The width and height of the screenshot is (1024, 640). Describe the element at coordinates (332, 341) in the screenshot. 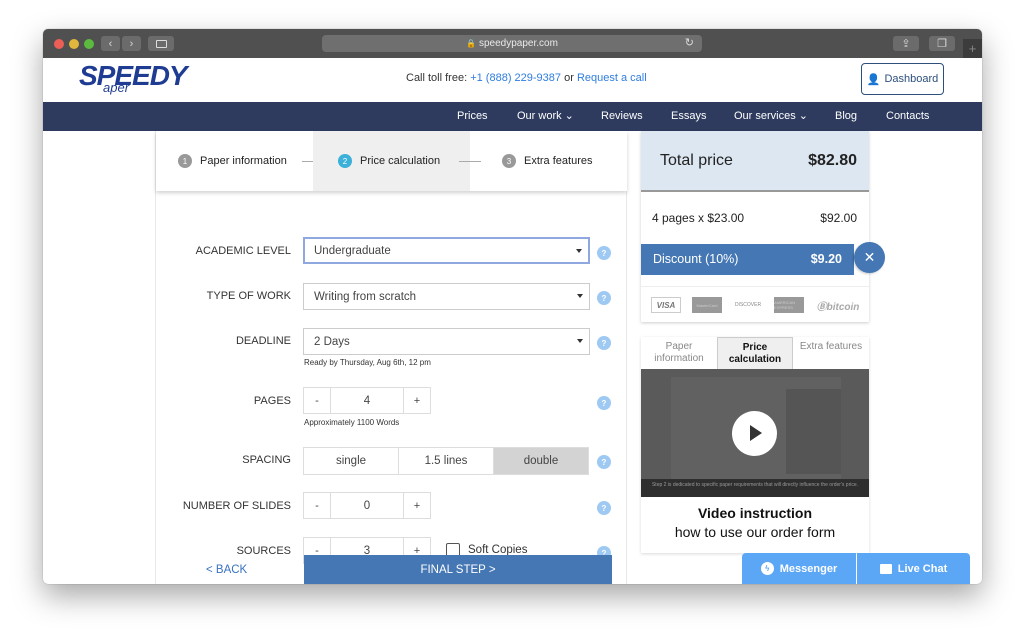

I see `deadline-value: 2 Days` at that location.